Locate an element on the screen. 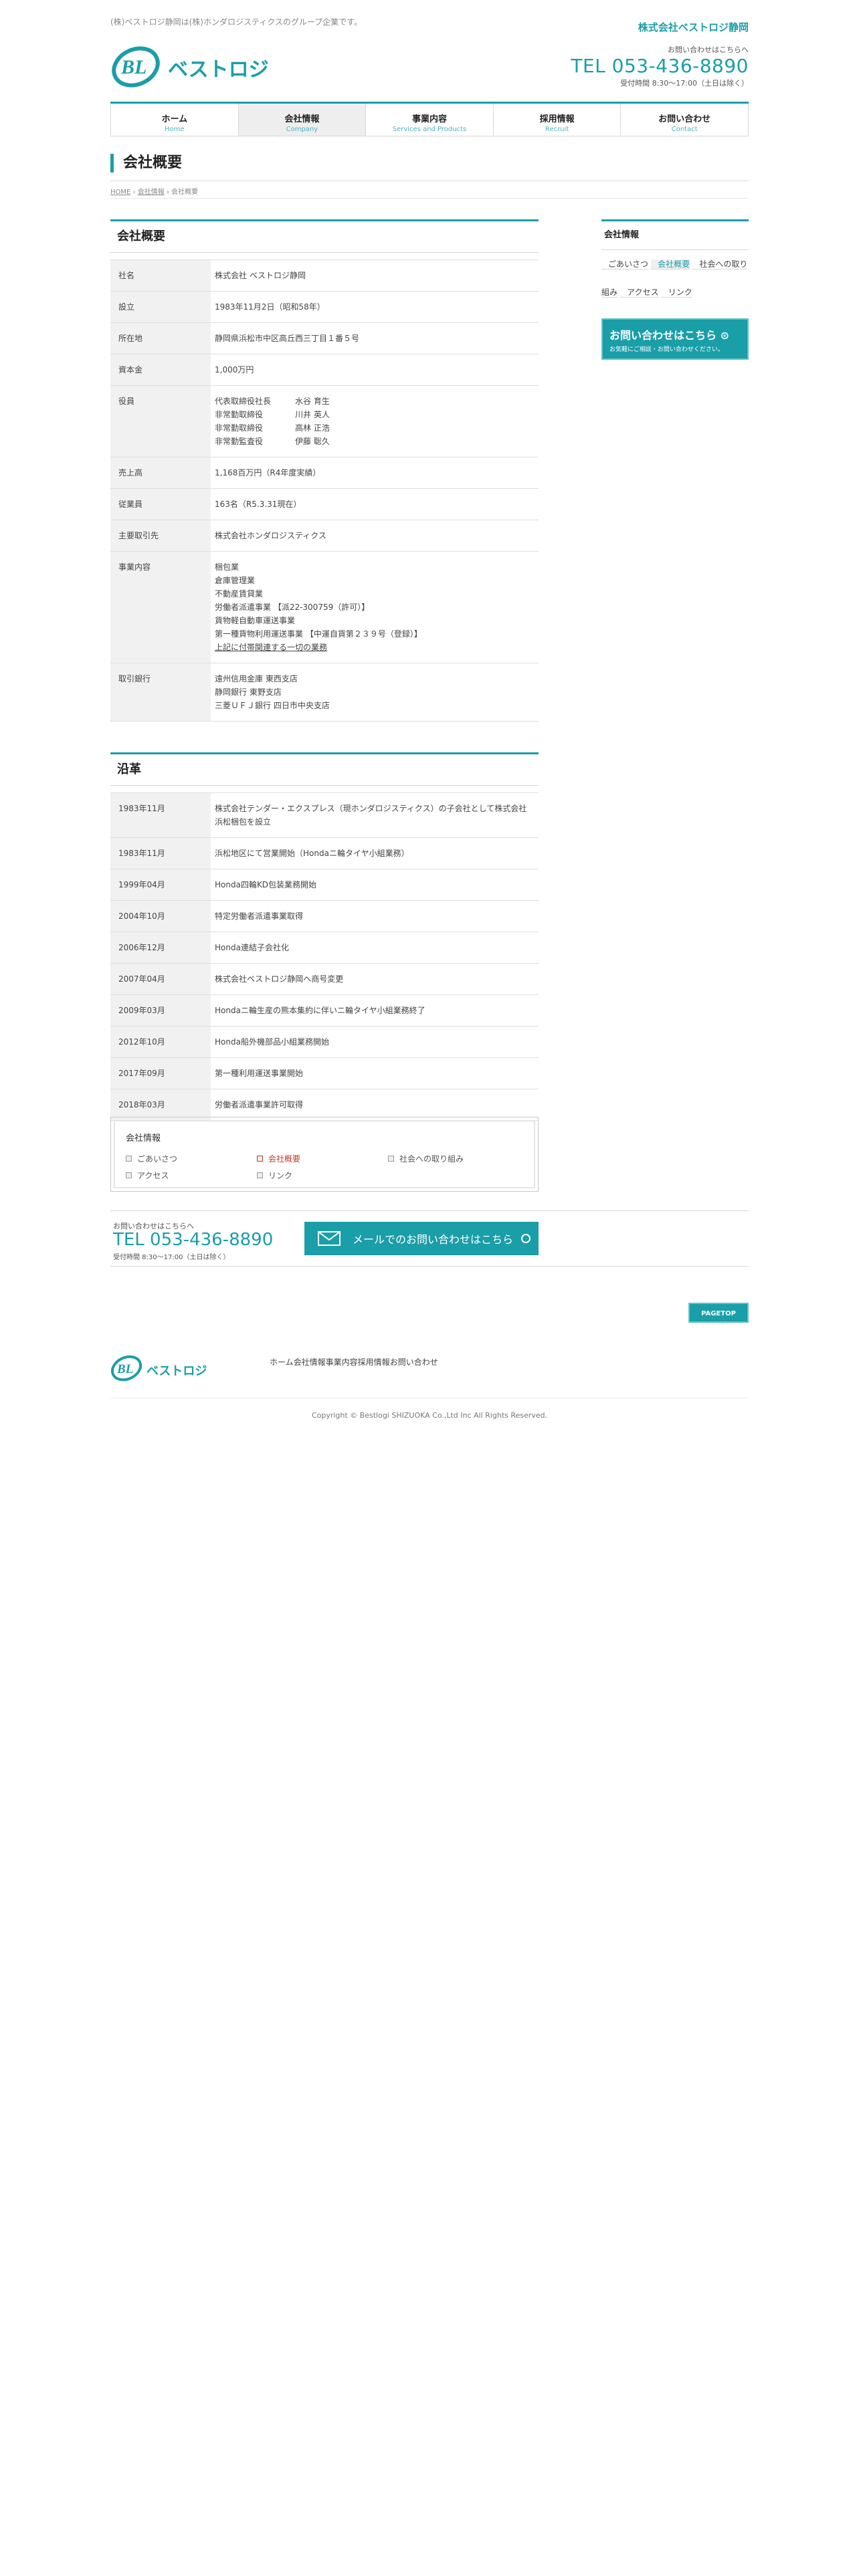 This screenshot has height=2576, width=859. row-label: 主要取引先 is located at coordinates (160, 536).